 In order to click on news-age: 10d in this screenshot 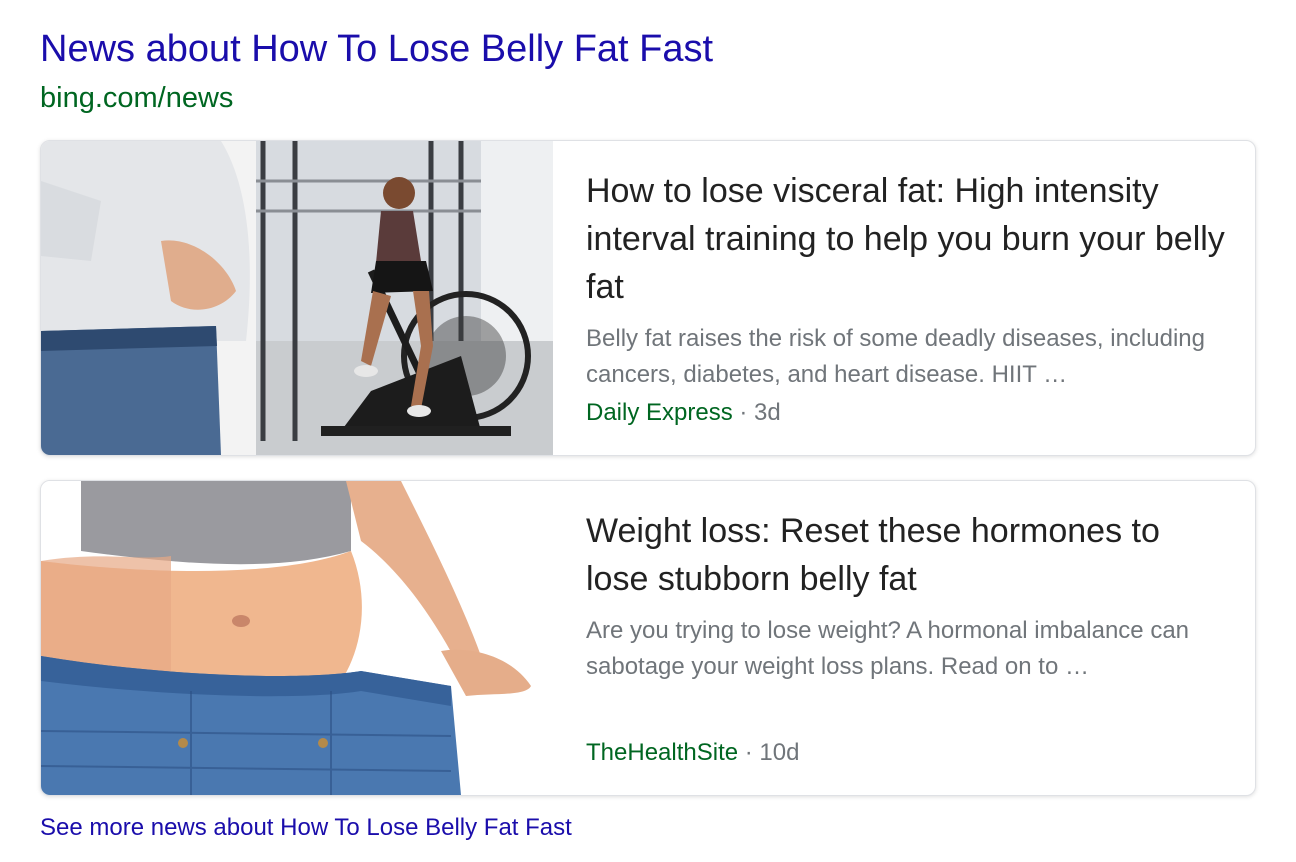, I will do `click(779, 752)`.